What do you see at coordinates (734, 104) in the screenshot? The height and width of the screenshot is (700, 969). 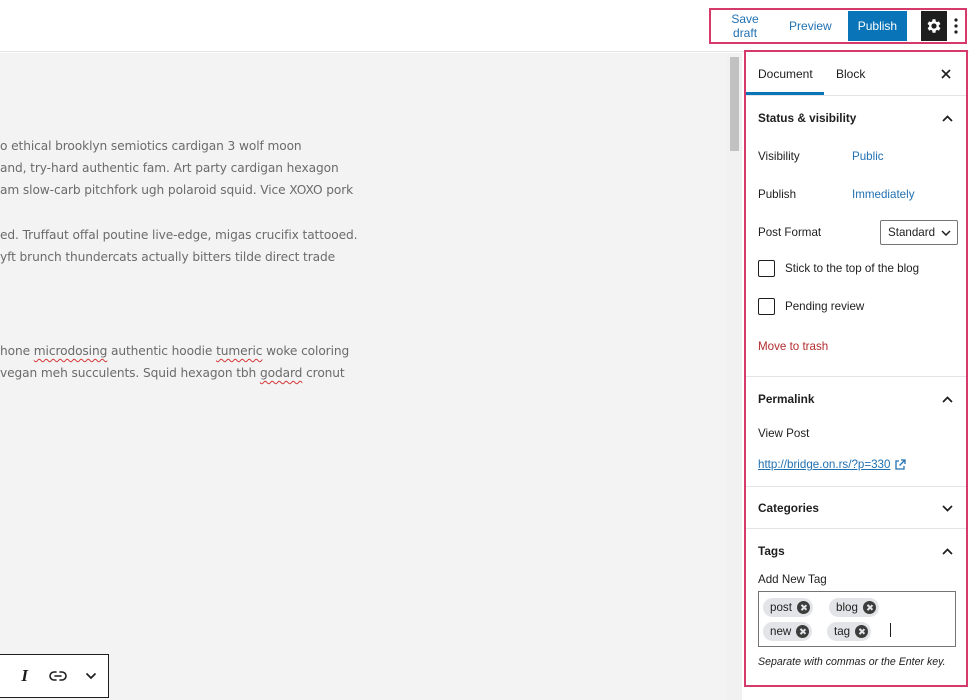 I see `editor-scrollbar-thumb` at bounding box center [734, 104].